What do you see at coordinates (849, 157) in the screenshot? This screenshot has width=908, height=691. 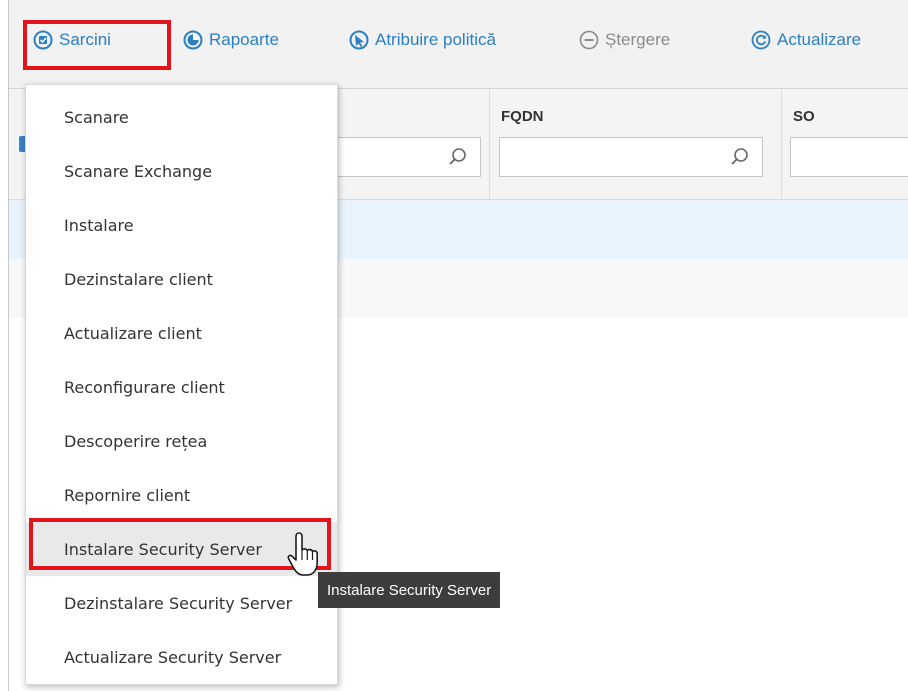 I see `os-filter-input` at bounding box center [849, 157].